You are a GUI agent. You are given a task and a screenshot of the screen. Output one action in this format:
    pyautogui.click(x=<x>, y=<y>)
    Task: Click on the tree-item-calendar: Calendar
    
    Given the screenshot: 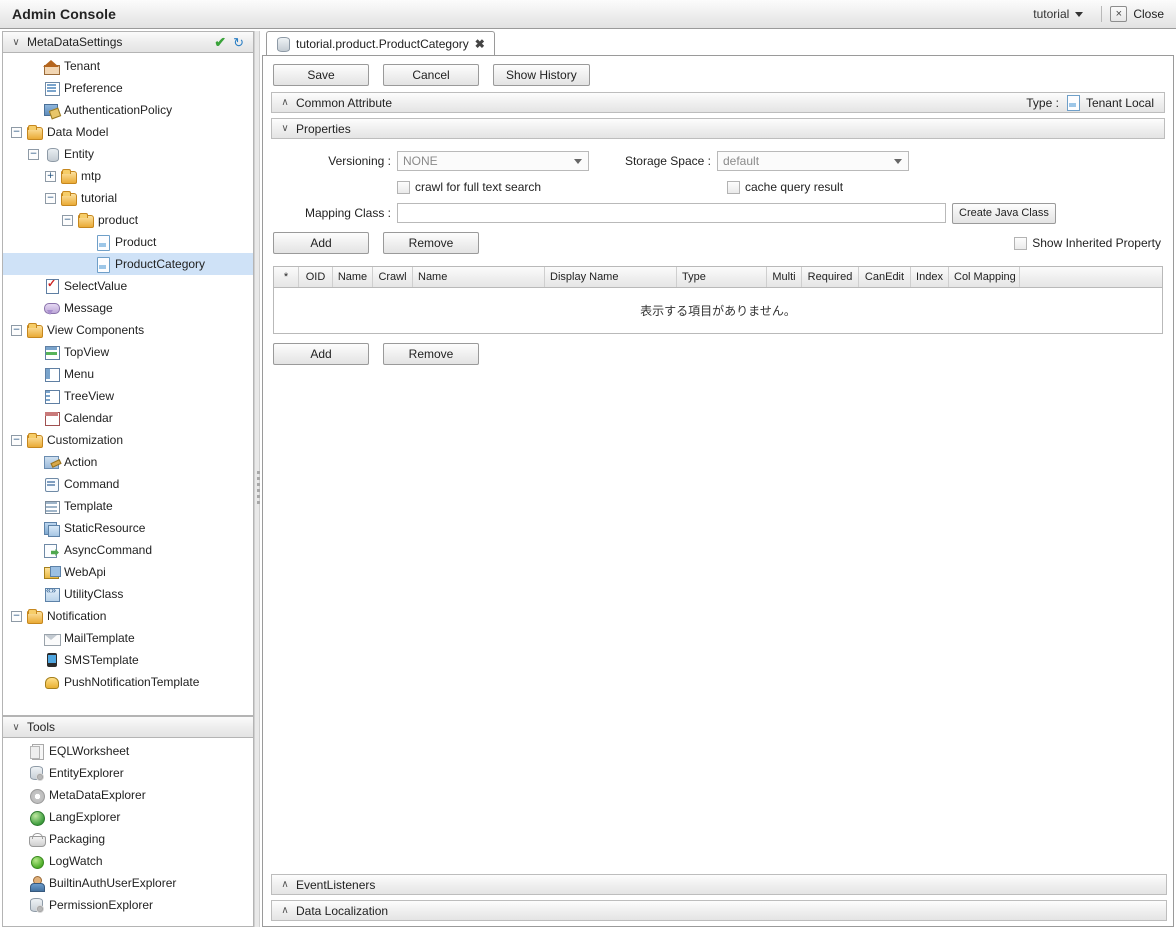 What is the action you would take?
    pyautogui.click(x=128, y=418)
    